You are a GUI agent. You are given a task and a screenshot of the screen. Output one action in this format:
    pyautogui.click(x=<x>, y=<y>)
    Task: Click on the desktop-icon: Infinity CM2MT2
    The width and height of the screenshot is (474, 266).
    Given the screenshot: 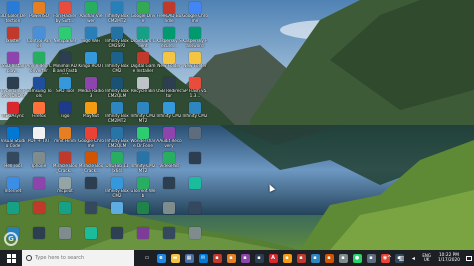 What is the action you would take?
    pyautogui.click(x=143, y=112)
    